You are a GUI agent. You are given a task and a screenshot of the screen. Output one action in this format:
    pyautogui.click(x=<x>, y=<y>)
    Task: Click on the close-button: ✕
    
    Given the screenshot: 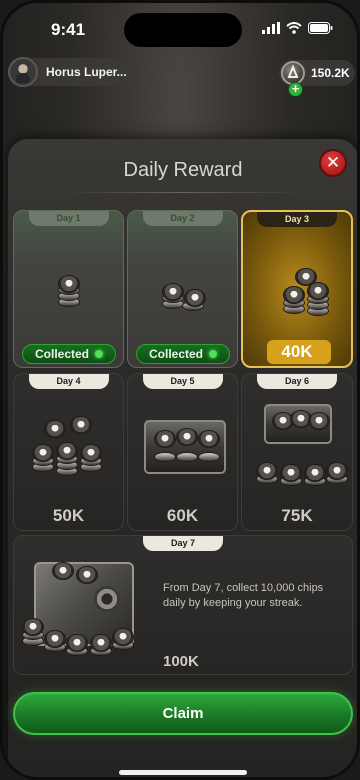 What is the action you would take?
    pyautogui.click(x=333, y=163)
    